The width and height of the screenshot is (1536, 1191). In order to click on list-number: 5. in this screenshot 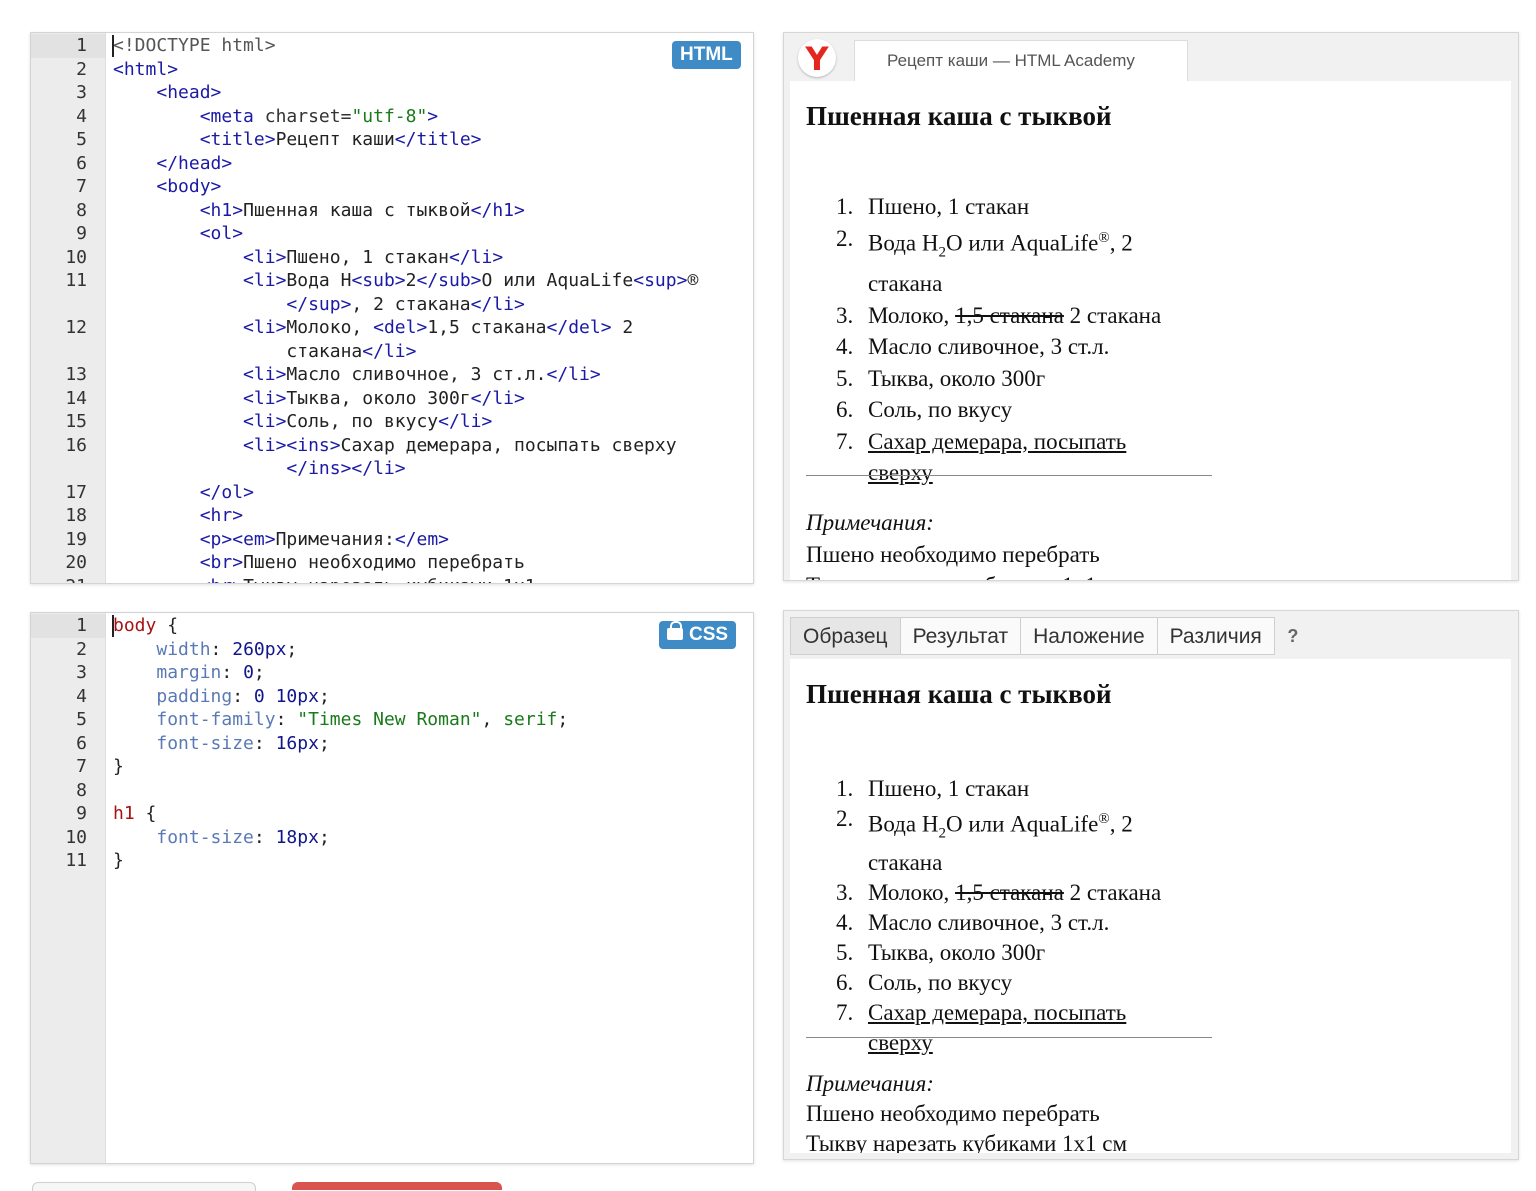, I will do `click(845, 378)`.